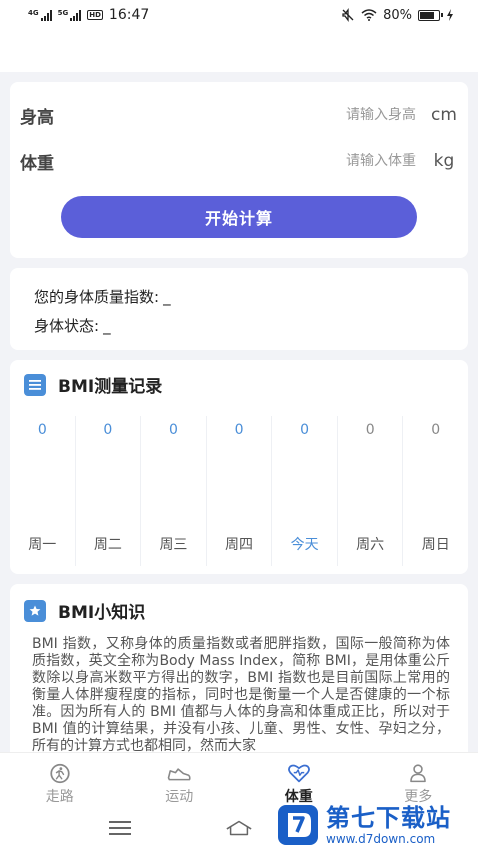  Describe the element at coordinates (97, 297) in the screenshot. I see `bmi-label: 您的身体质量指数:` at that location.